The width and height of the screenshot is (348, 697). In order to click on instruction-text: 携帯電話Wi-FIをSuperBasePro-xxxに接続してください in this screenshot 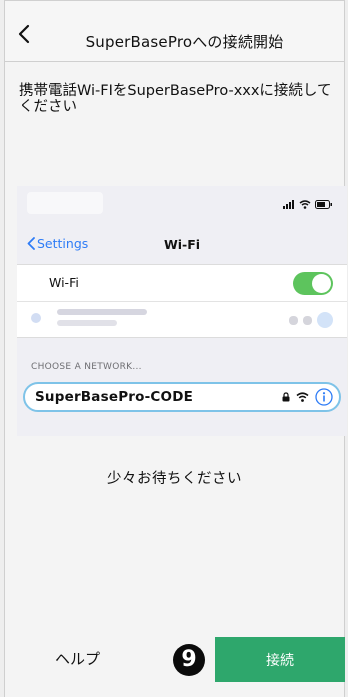, I will do `click(175, 99)`.